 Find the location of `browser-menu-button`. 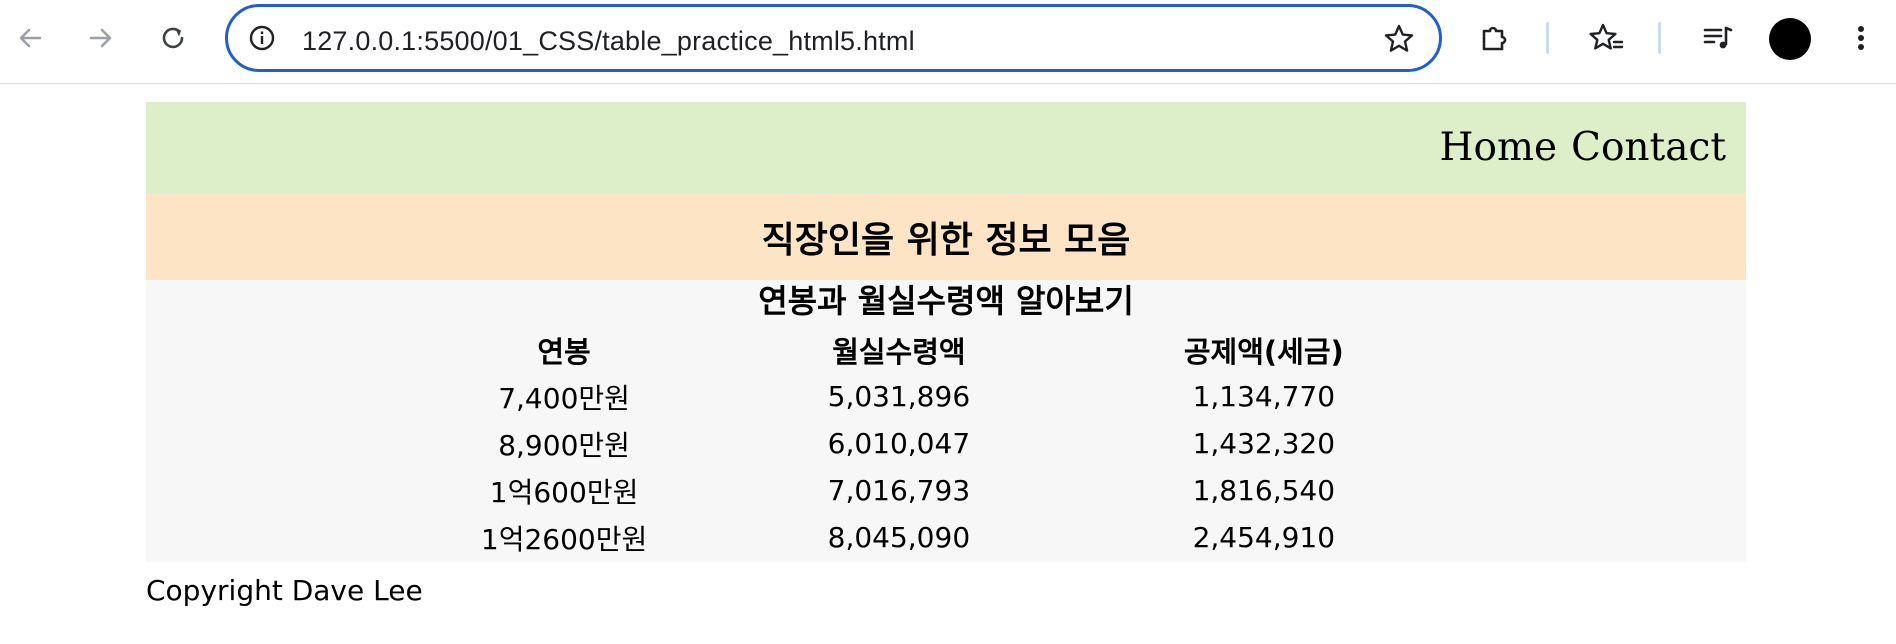

browser-menu-button is located at coordinates (1861, 38).